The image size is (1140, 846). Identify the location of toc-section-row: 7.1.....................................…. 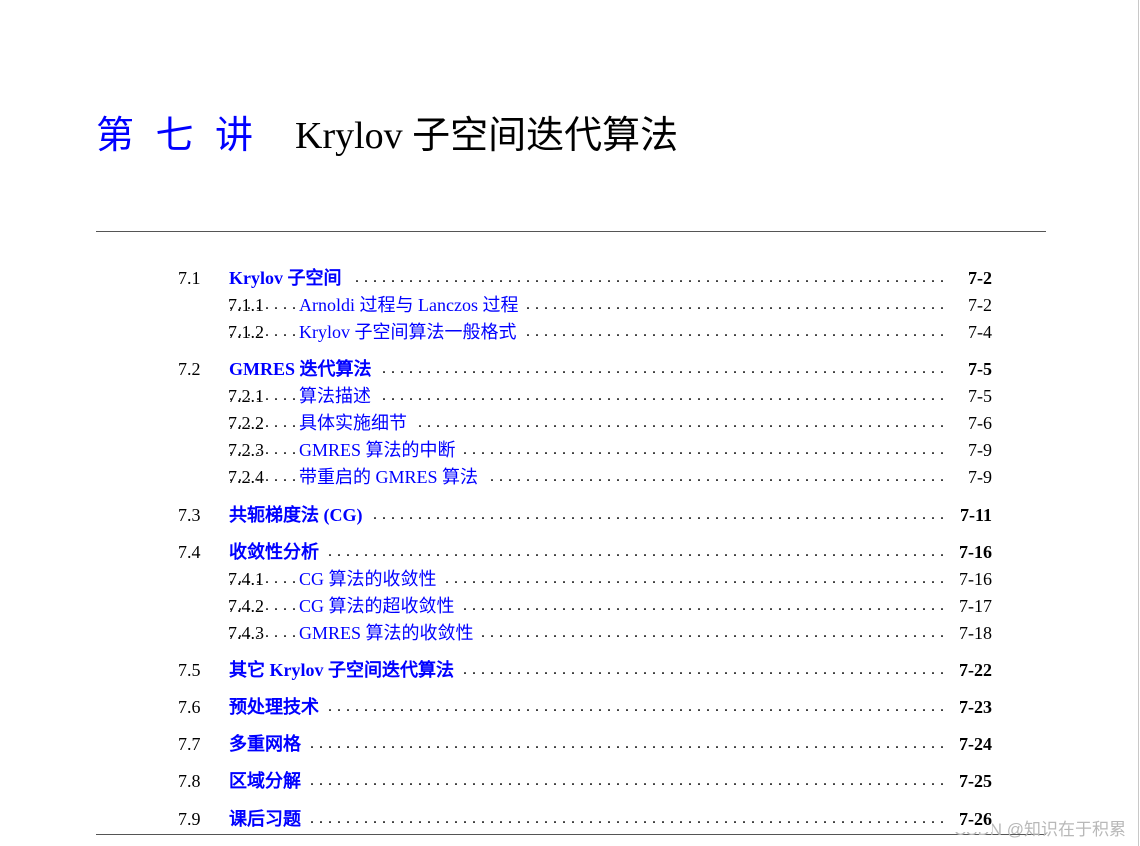
(570, 278).